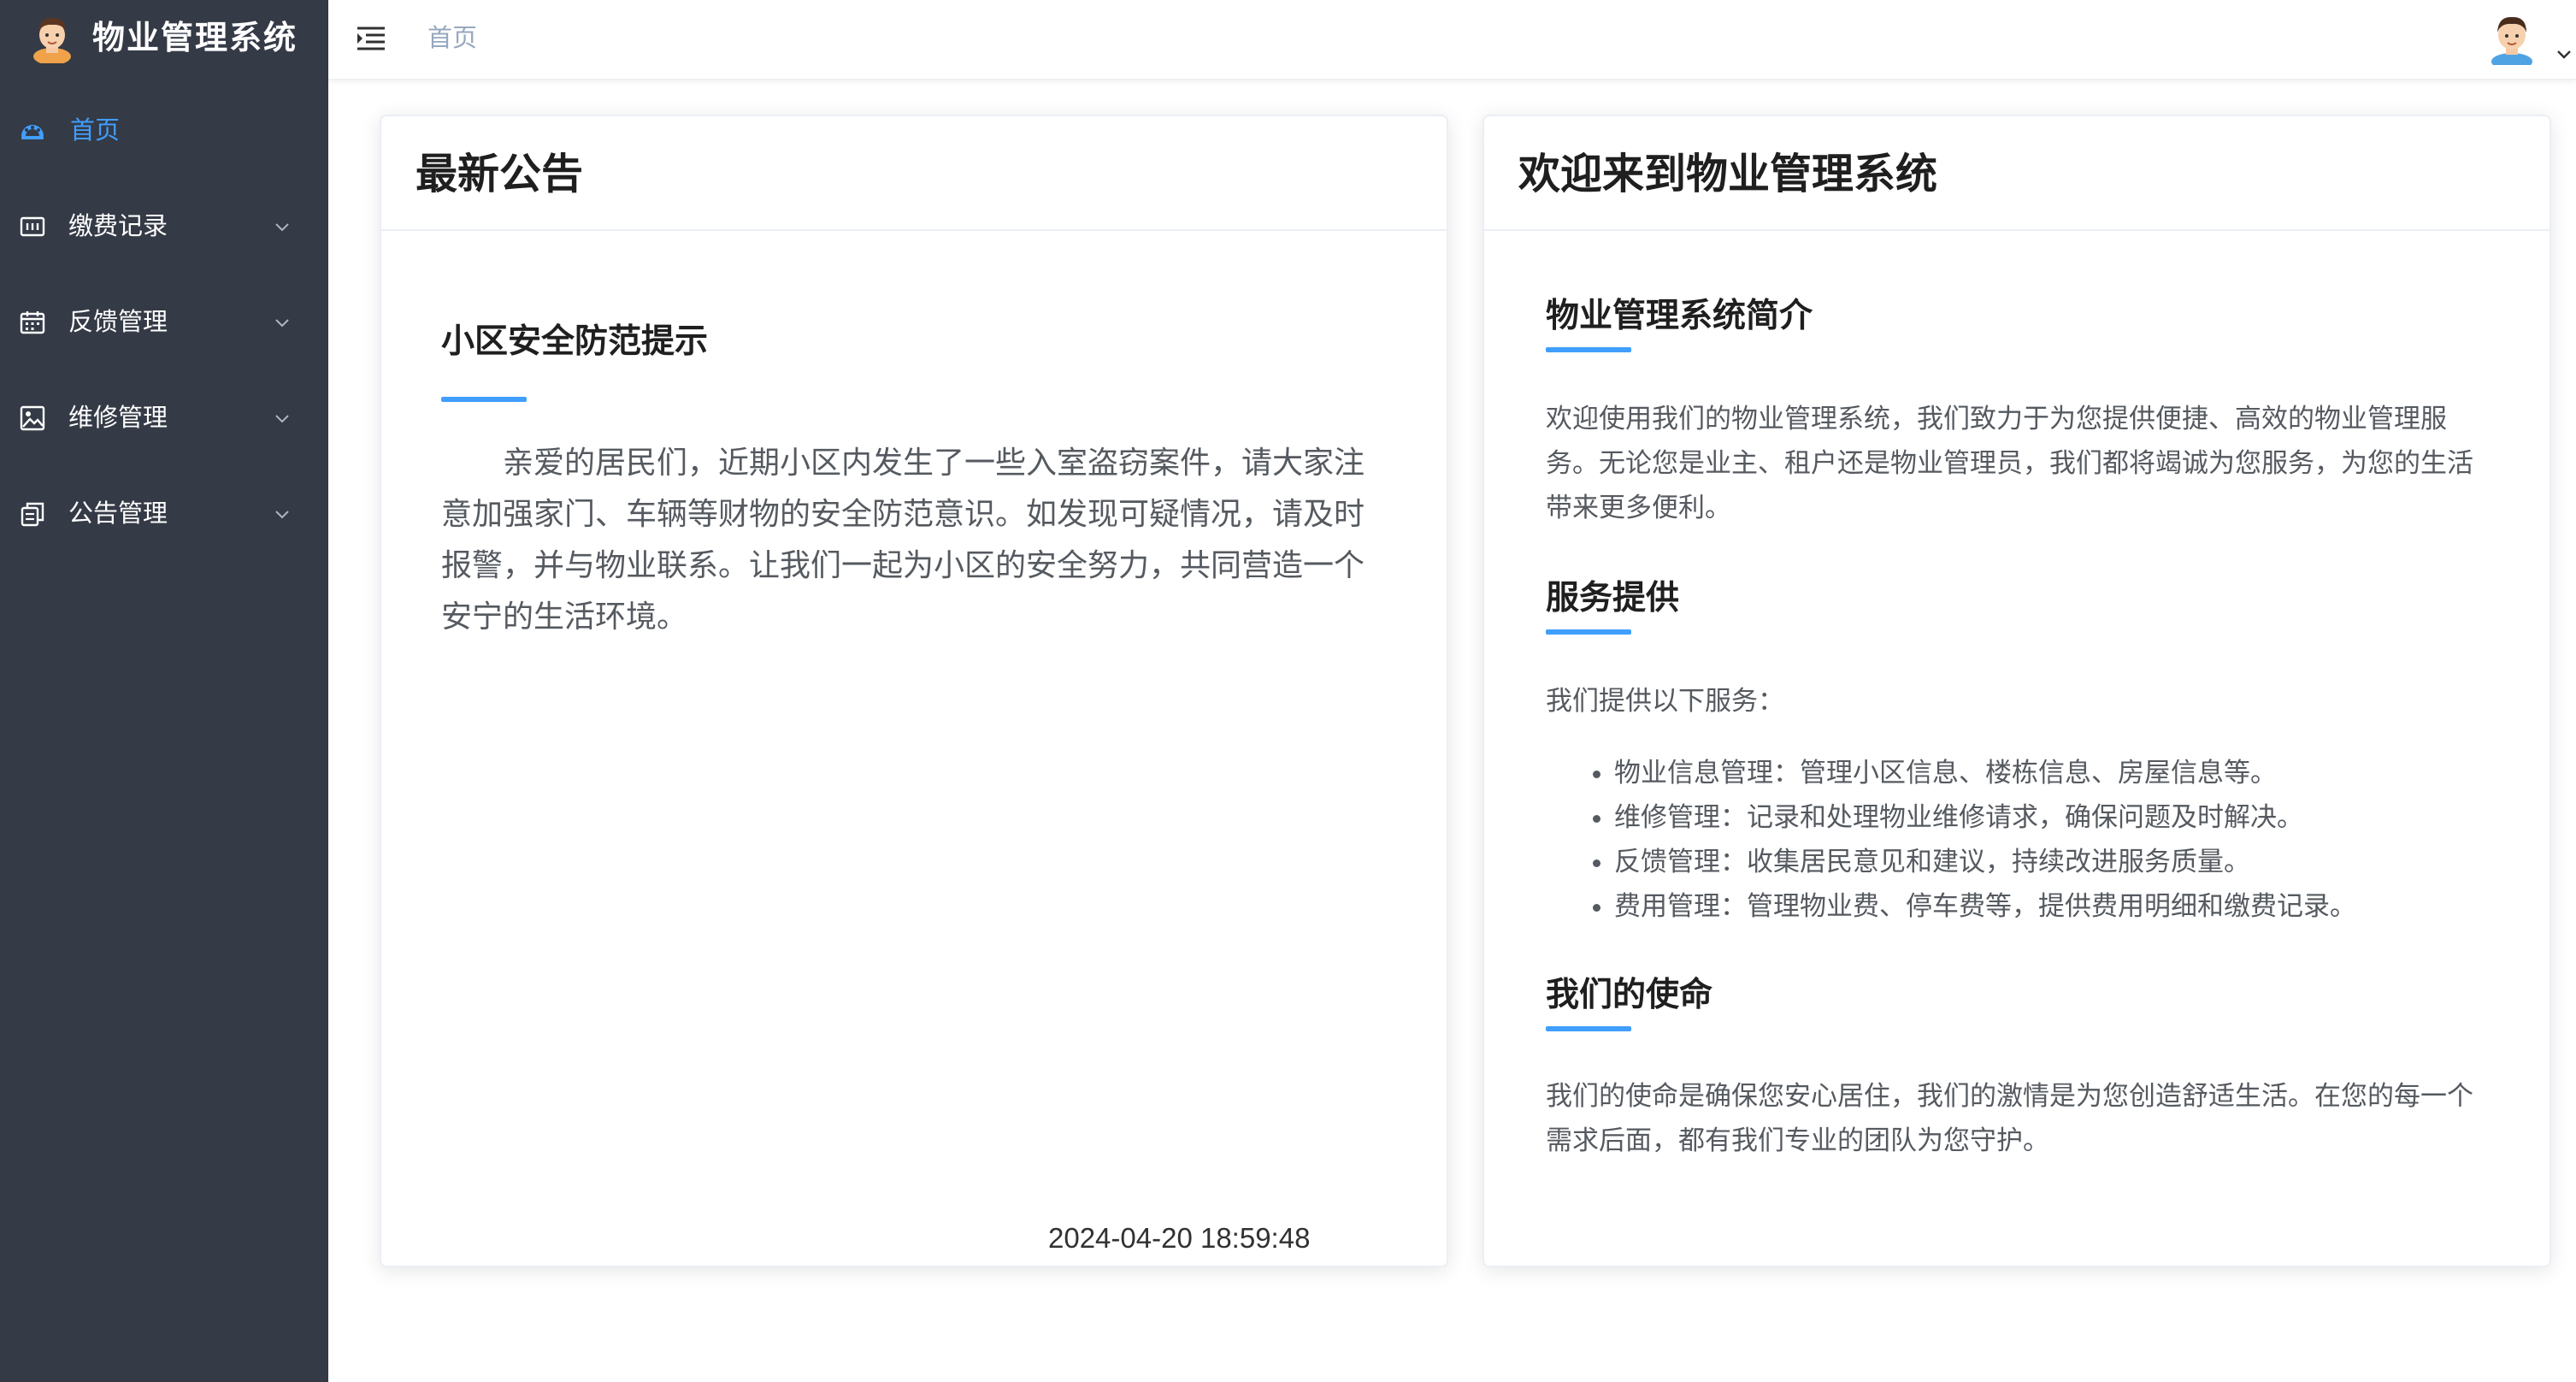 This screenshot has width=2576, height=1382. Describe the element at coordinates (500, 174) in the screenshot. I see `card-title: 最新公告` at that location.